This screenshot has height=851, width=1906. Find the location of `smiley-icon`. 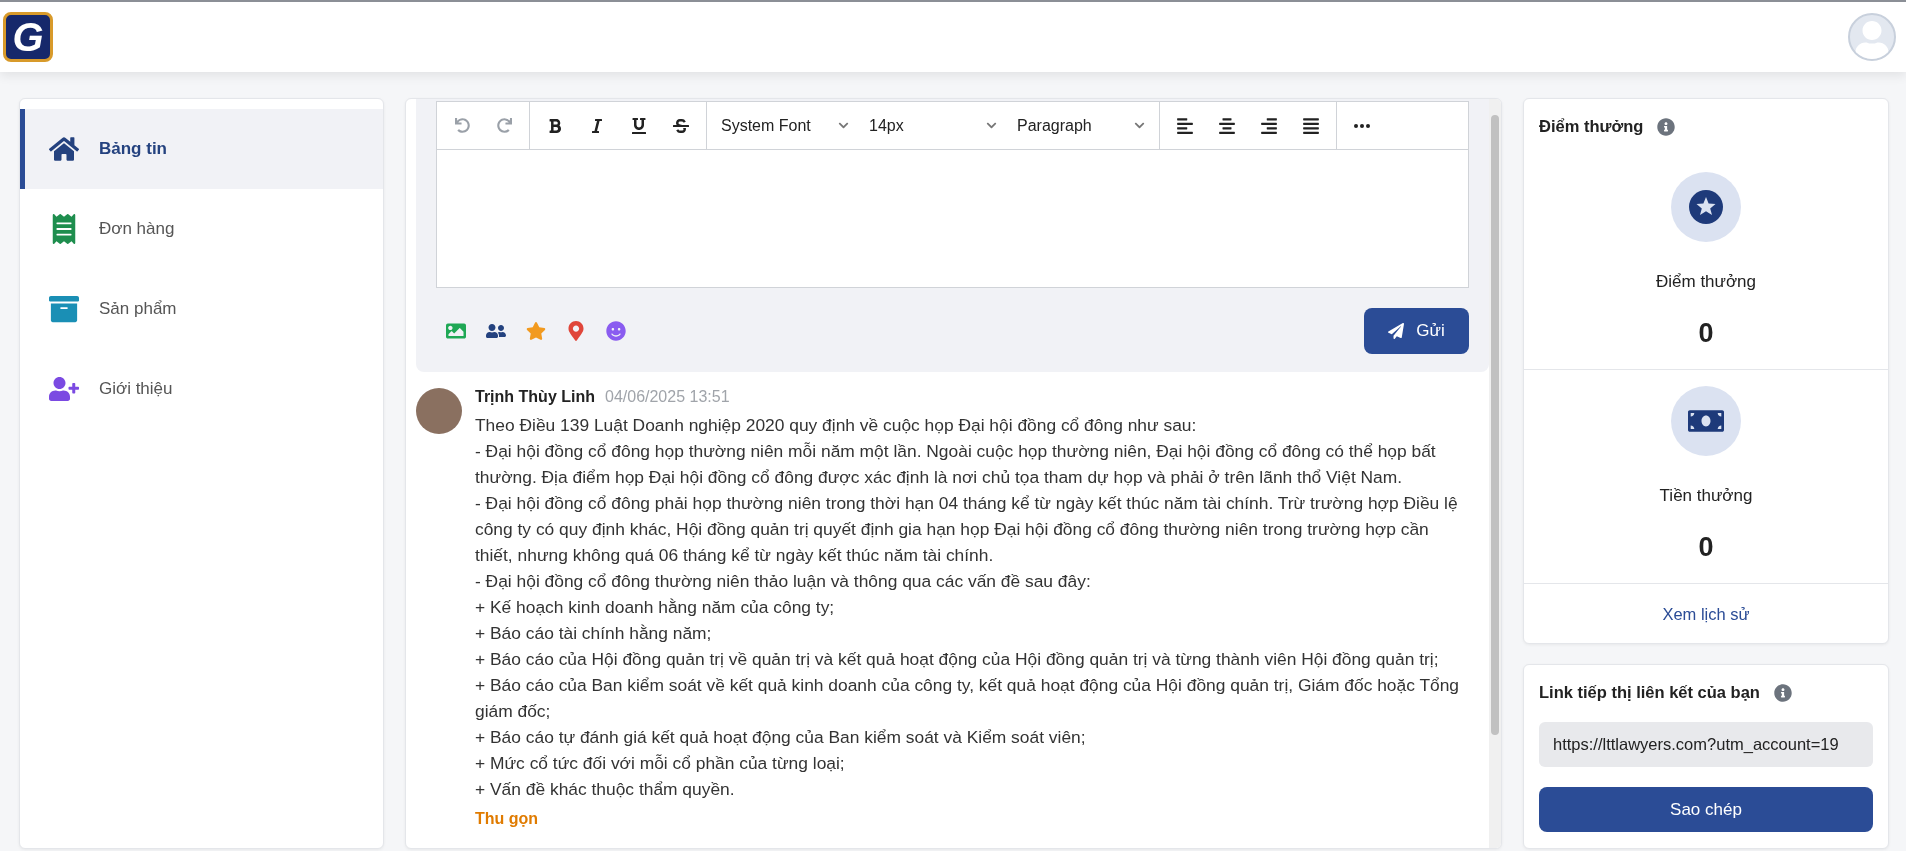

smiley-icon is located at coordinates (616, 331).